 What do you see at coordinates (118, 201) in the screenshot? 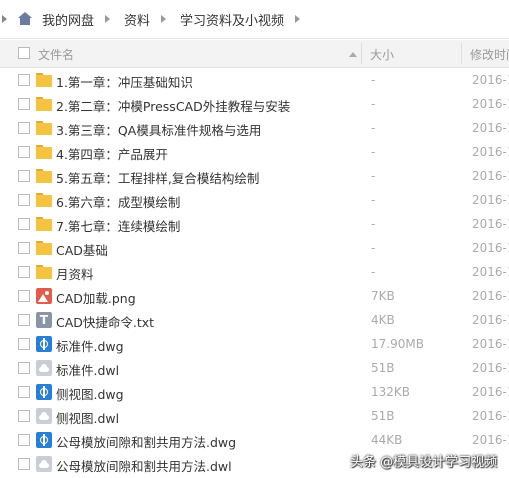
I see `file-name: 6.第六章：成型模绘制` at bounding box center [118, 201].